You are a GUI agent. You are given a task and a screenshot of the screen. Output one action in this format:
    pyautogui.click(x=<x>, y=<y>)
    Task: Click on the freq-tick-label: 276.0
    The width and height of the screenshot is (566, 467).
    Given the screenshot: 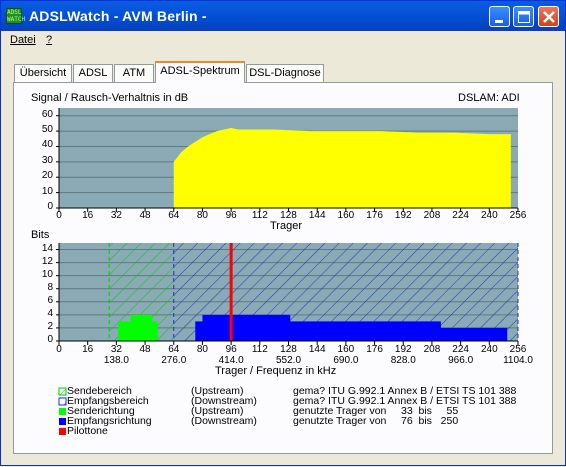 What is the action you would take?
    pyautogui.click(x=174, y=360)
    